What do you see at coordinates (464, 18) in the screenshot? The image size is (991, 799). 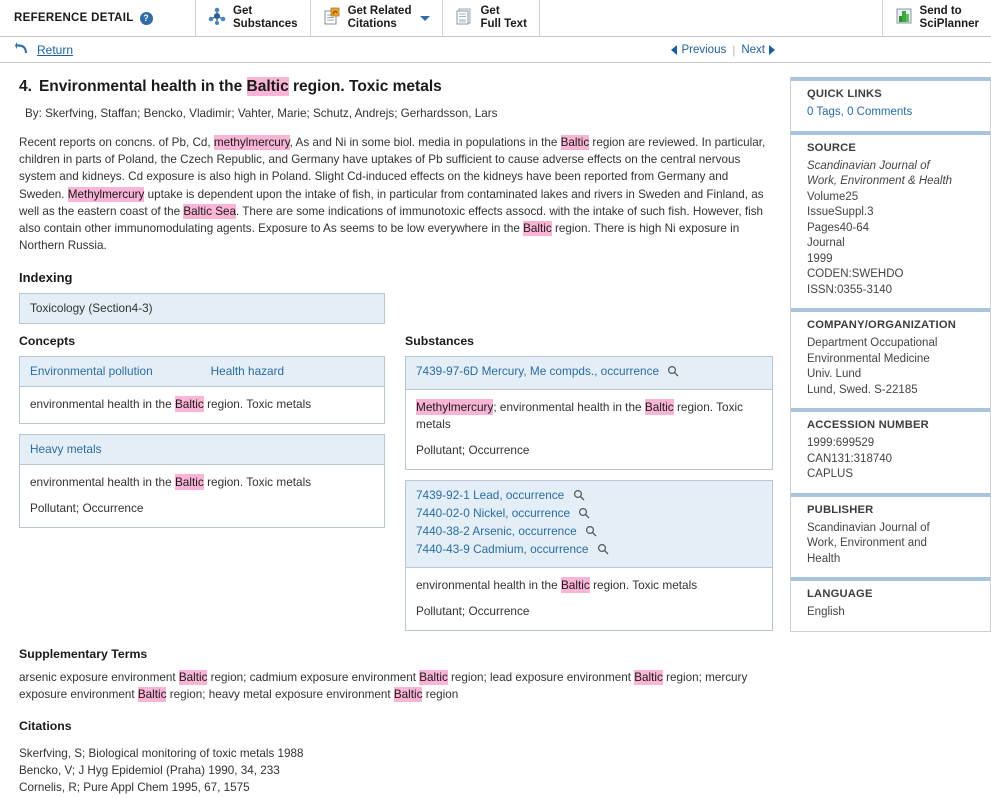 I see `page-icon` at bounding box center [464, 18].